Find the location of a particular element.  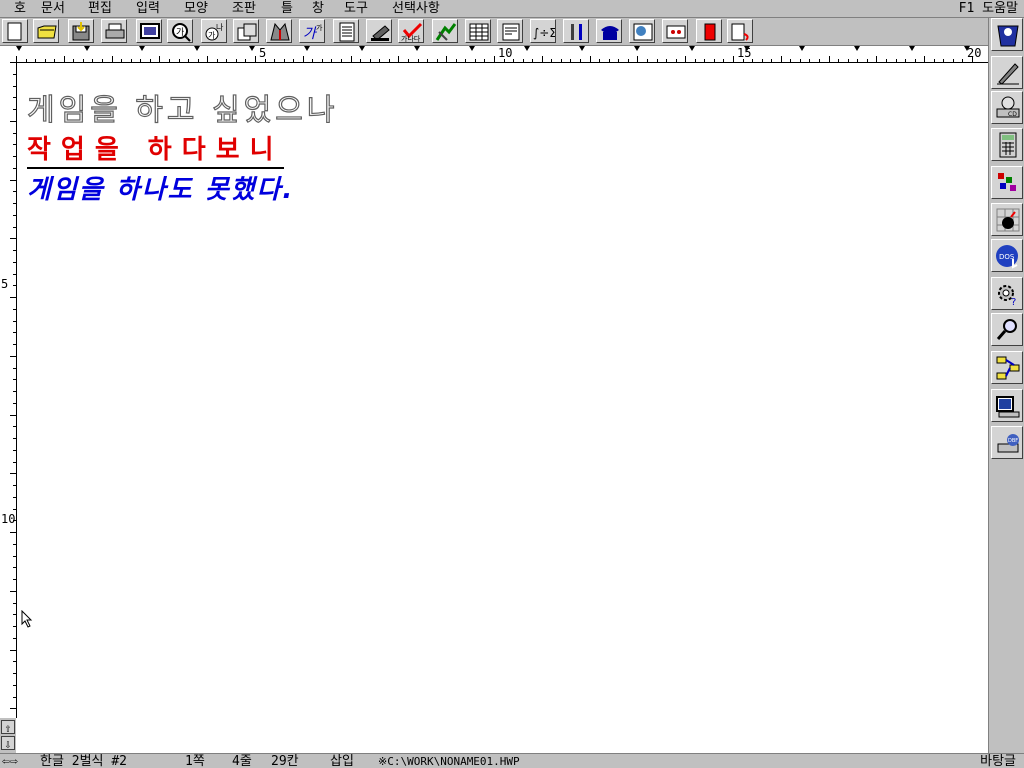

svg-text: 가 is located at coordinates (180, 32).